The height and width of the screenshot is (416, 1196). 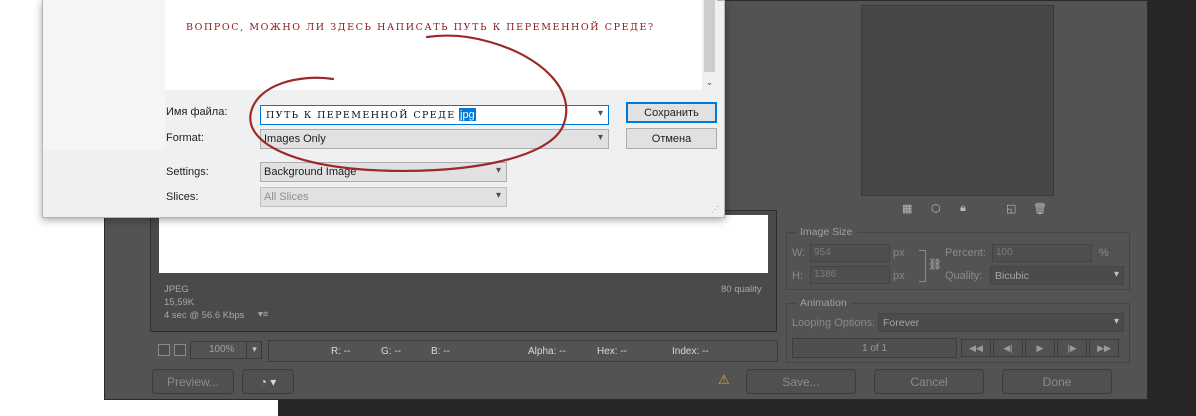 What do you see at coordinates (498, 195) in the screenshot?
I see `slices-dropdown-icon: ▾` at bounding box center [498, 195].